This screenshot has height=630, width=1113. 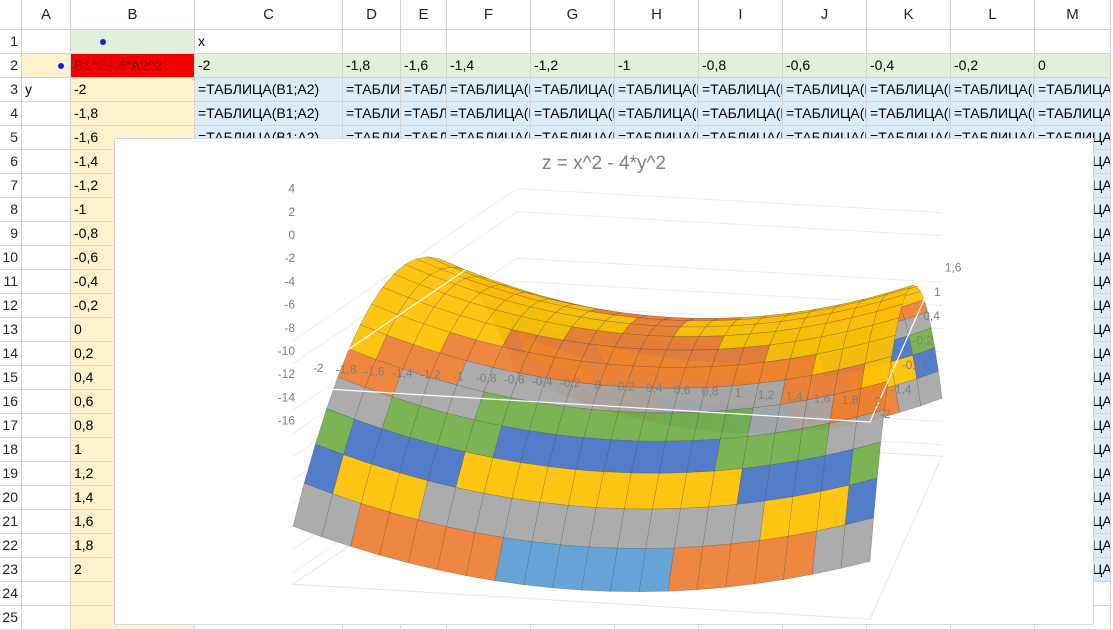 What do you see at coordinates (489, 66) in the screenshot?
I see `cell-f2: -1,4` at bounding box center [489, 66].